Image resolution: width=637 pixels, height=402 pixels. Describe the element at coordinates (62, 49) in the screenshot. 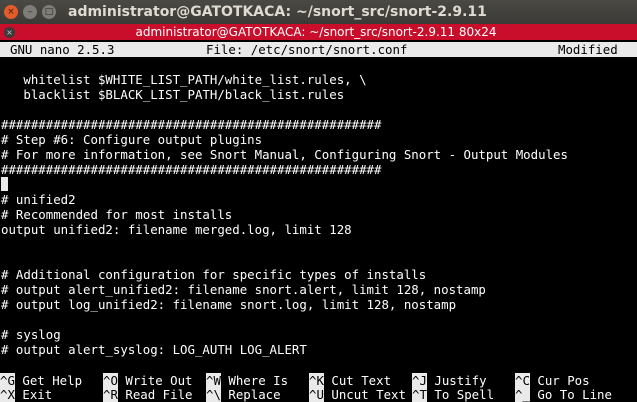

I see `nano-version: GNU nano 2.5.3` at that location.